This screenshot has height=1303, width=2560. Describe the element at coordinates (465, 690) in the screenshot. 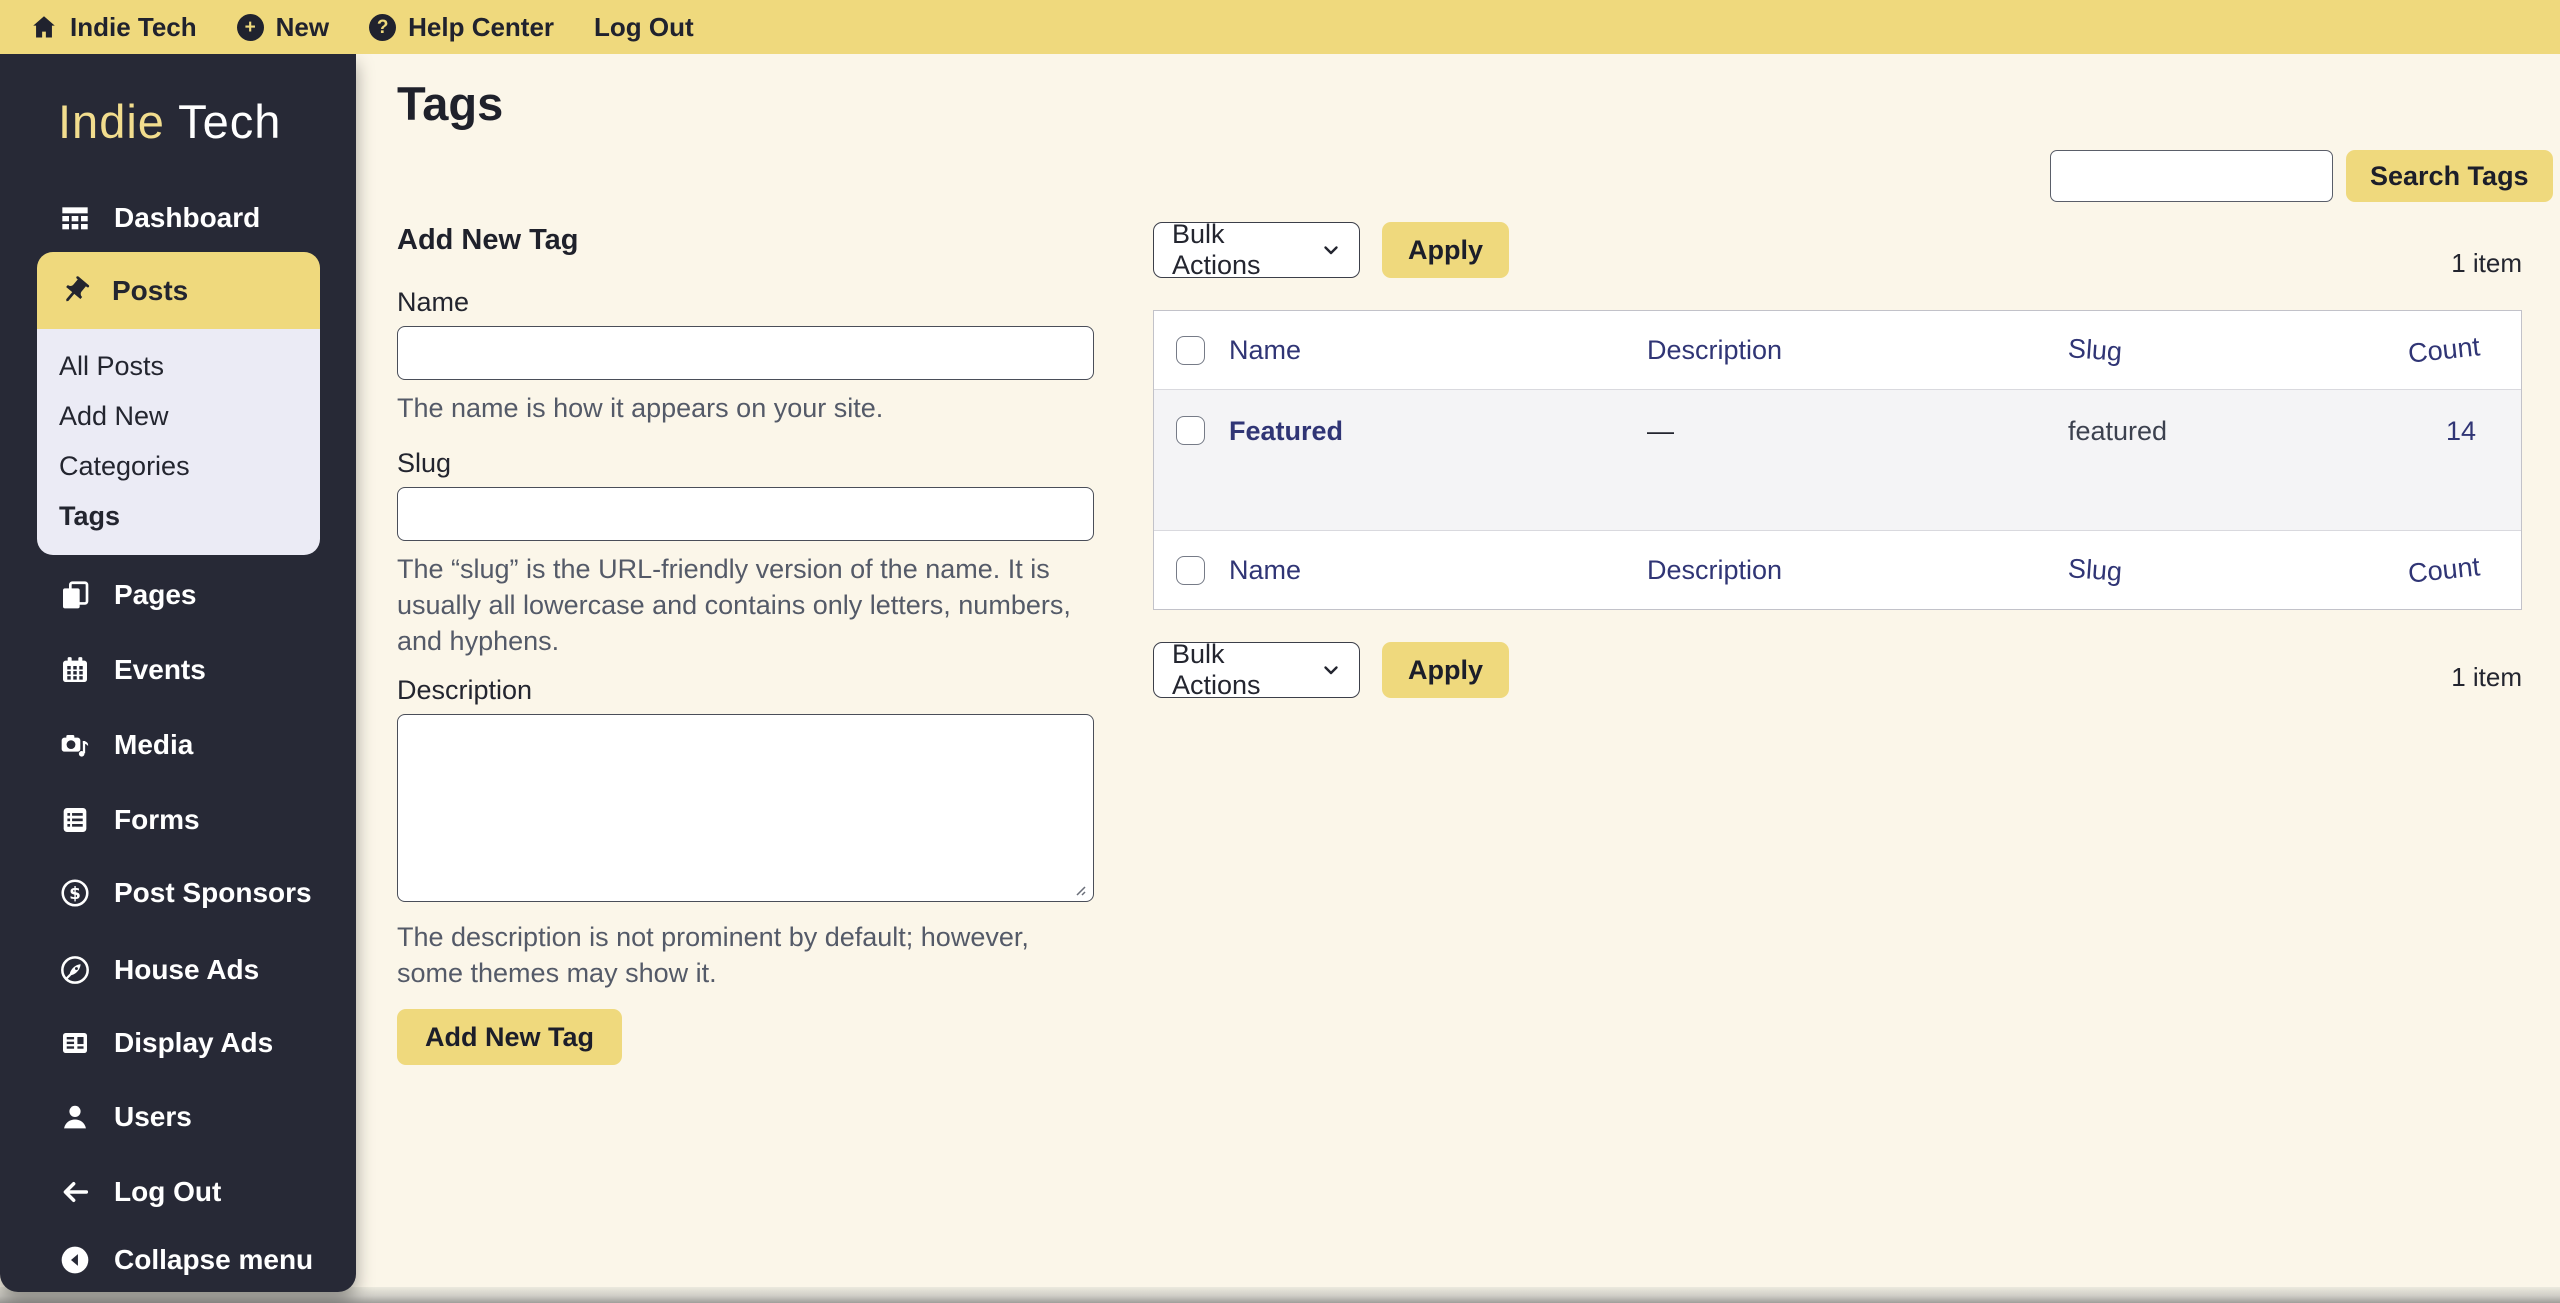

I see `description-label: Description` at that location.